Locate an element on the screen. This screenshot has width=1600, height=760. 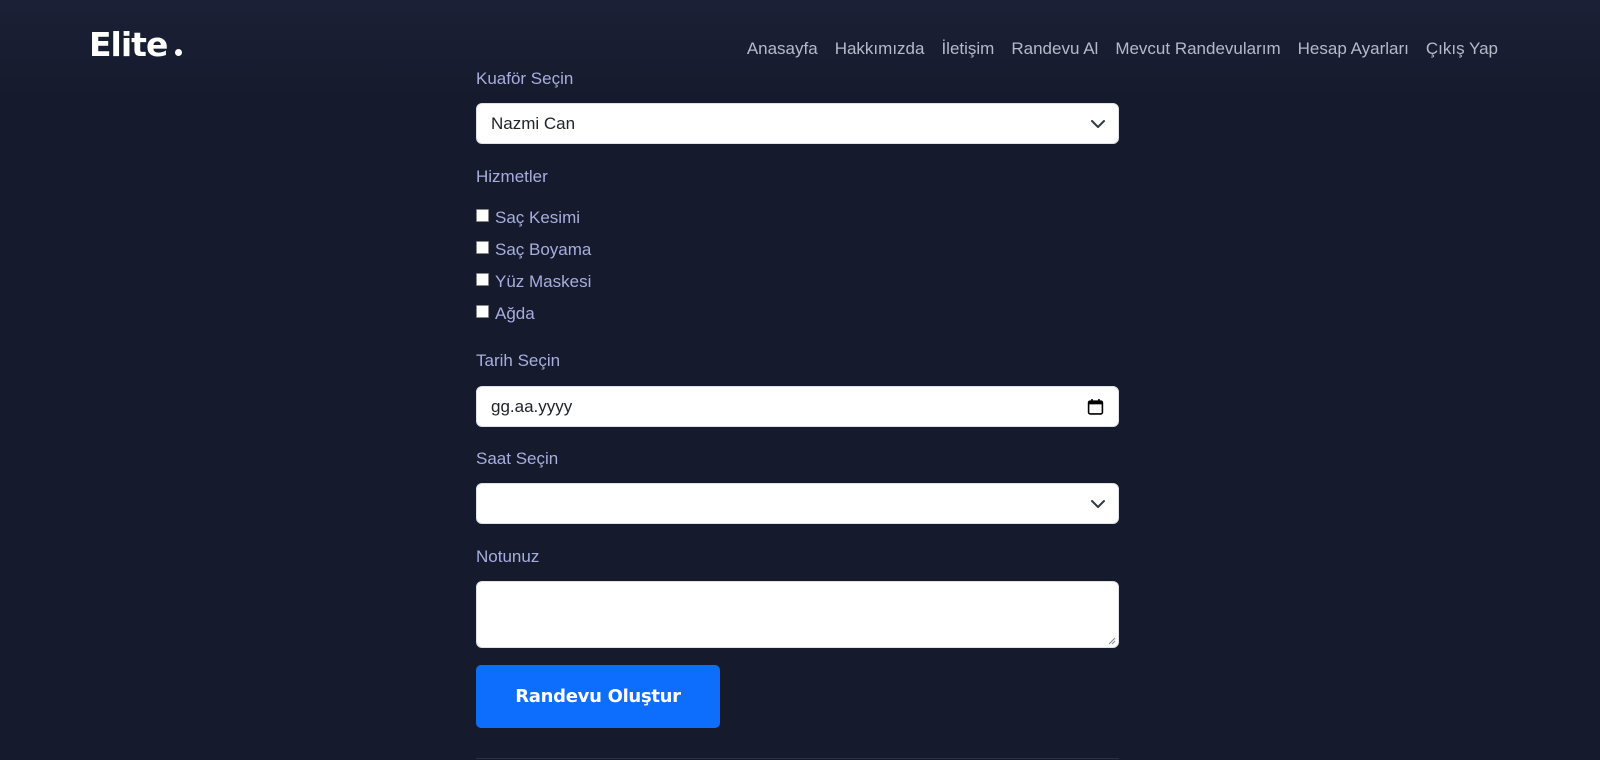
service-option: Saç Kesimi is located at coordinates (528, 218).